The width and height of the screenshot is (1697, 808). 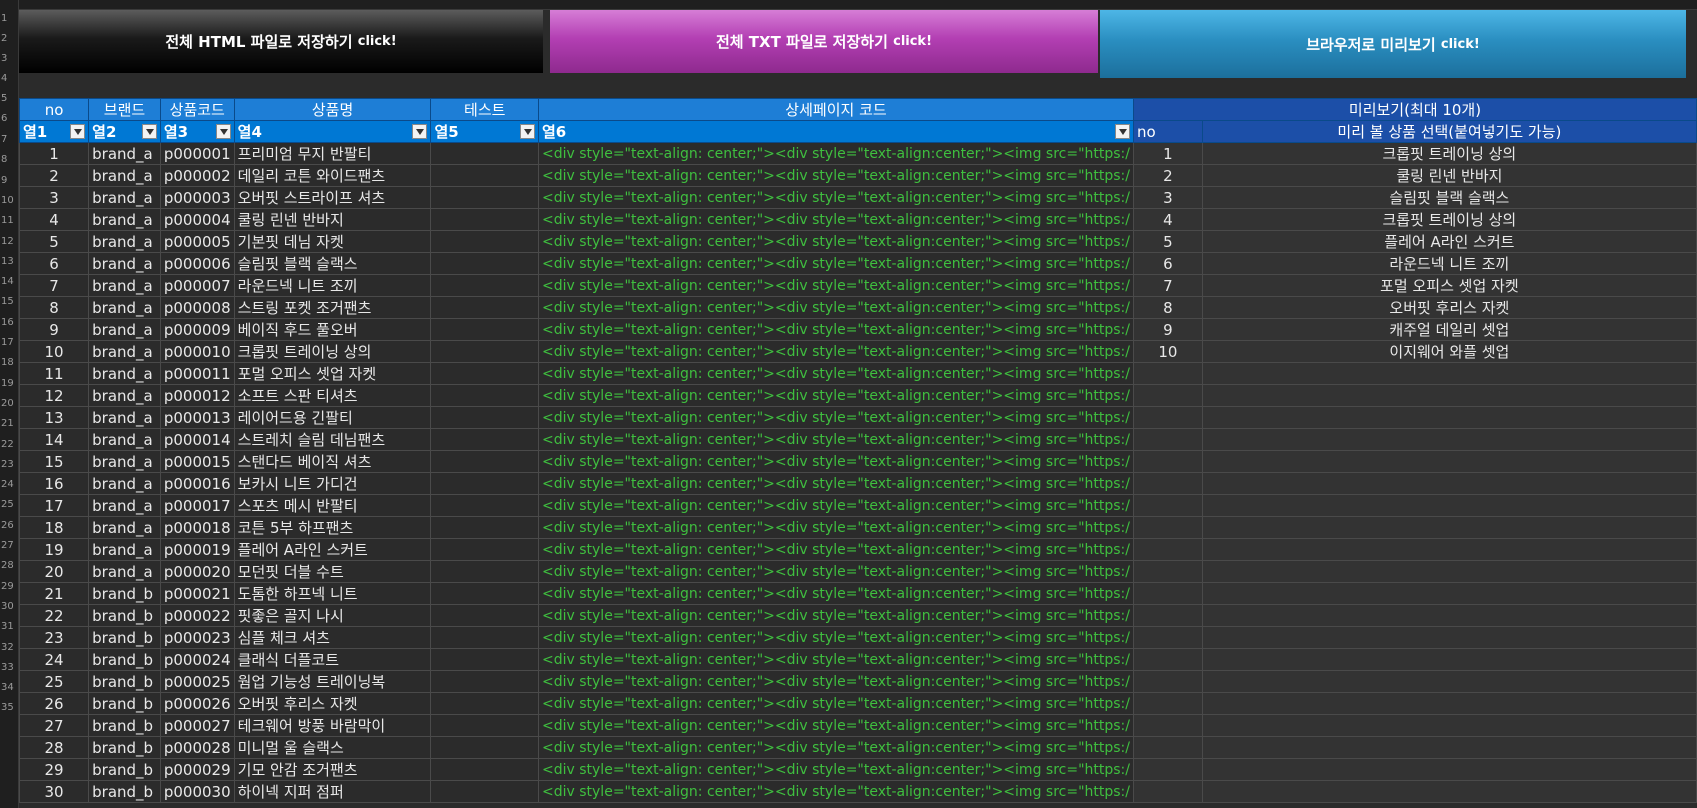 I want to click on cell-product-name: 기모 안감 조거팬츠, so click(x=332, y=769).